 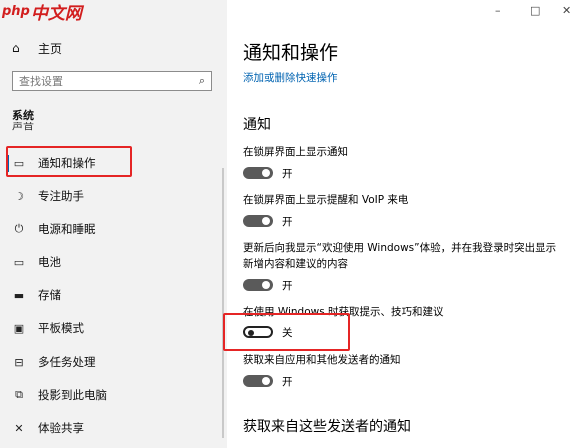 What do you see at coordinates (566, 11) in the screenshot?
I see `close-icon: ✕` at bounding box center [566, 11].